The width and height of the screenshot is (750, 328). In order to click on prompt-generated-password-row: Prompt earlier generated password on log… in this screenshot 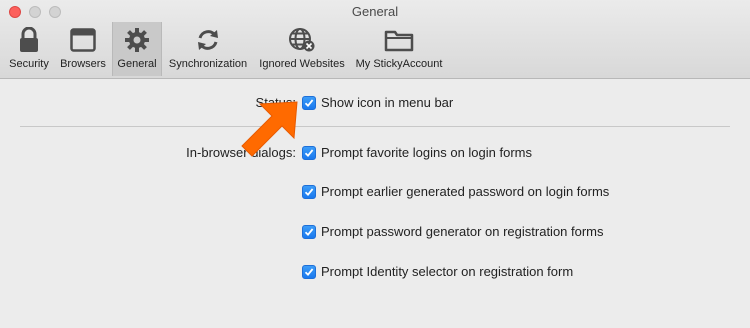, I will do `click(455, 191)`.